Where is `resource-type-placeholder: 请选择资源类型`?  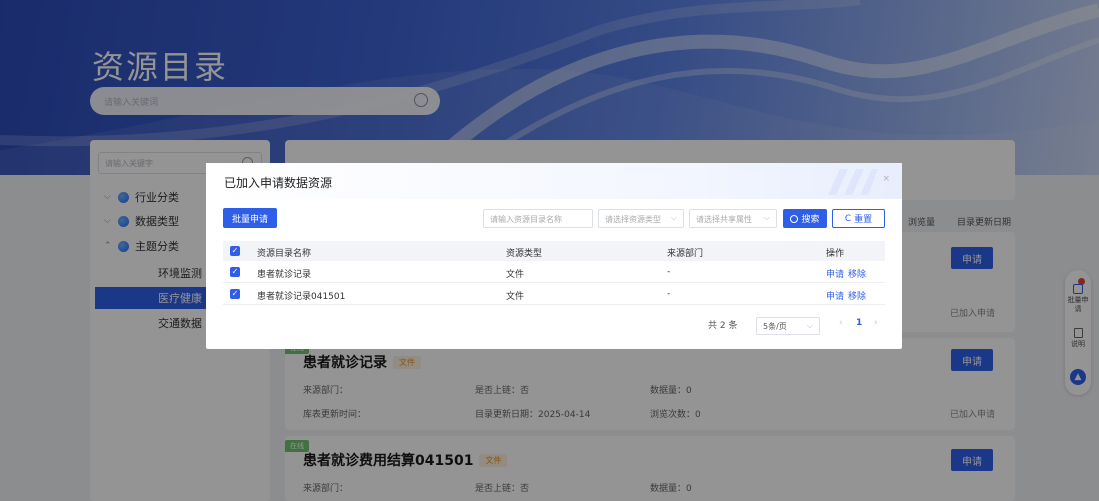
resource-type-placeholder: 请选择资源类型 is located at coordinates (633, 219).